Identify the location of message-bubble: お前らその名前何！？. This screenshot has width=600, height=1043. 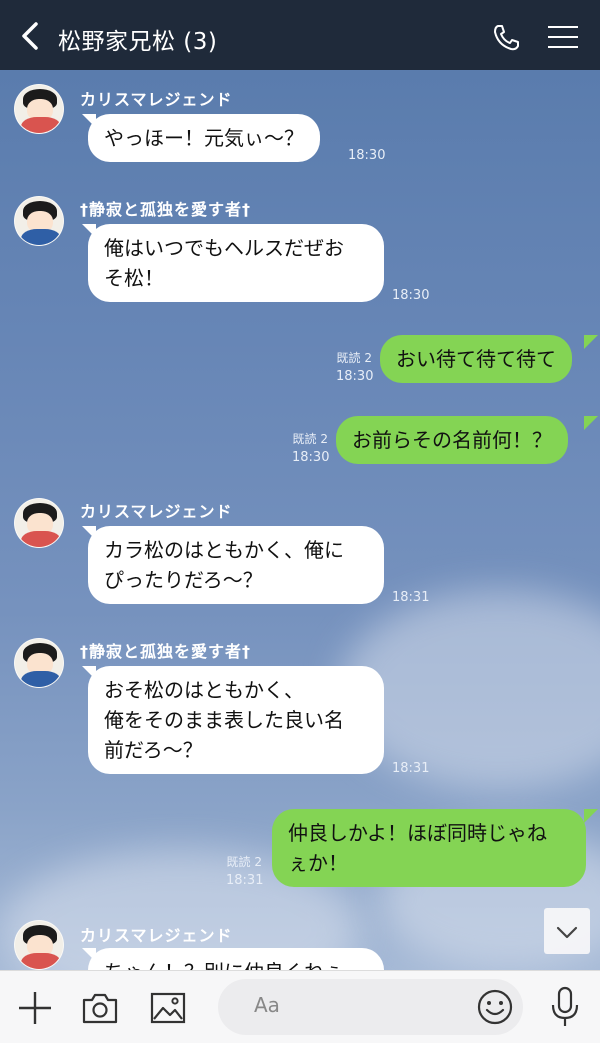
(452, 440).